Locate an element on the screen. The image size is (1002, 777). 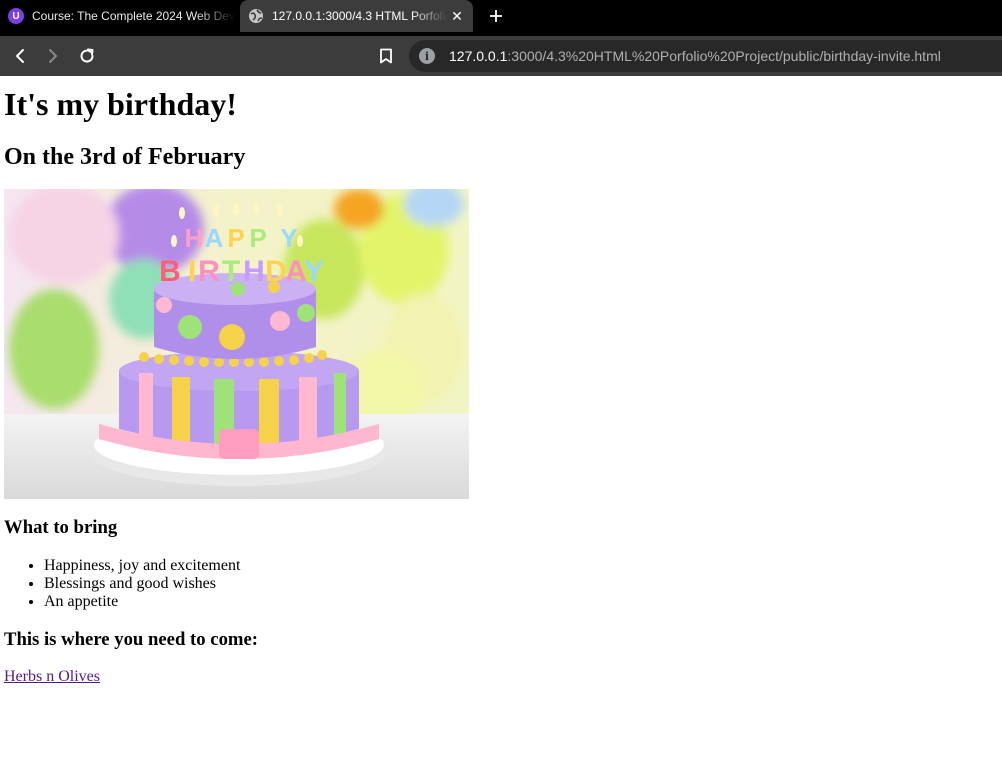
reload-icon is located at coordinates (87, 56).